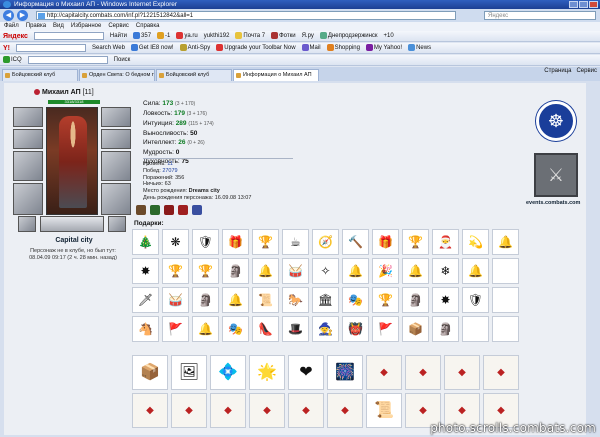 Image resolution: width=600 pixels, height=437 pixels. What do you see at coordinates (540, 15) in the screenshot?
I see `search-box: Яндекс` at bounding box center [540, 15].